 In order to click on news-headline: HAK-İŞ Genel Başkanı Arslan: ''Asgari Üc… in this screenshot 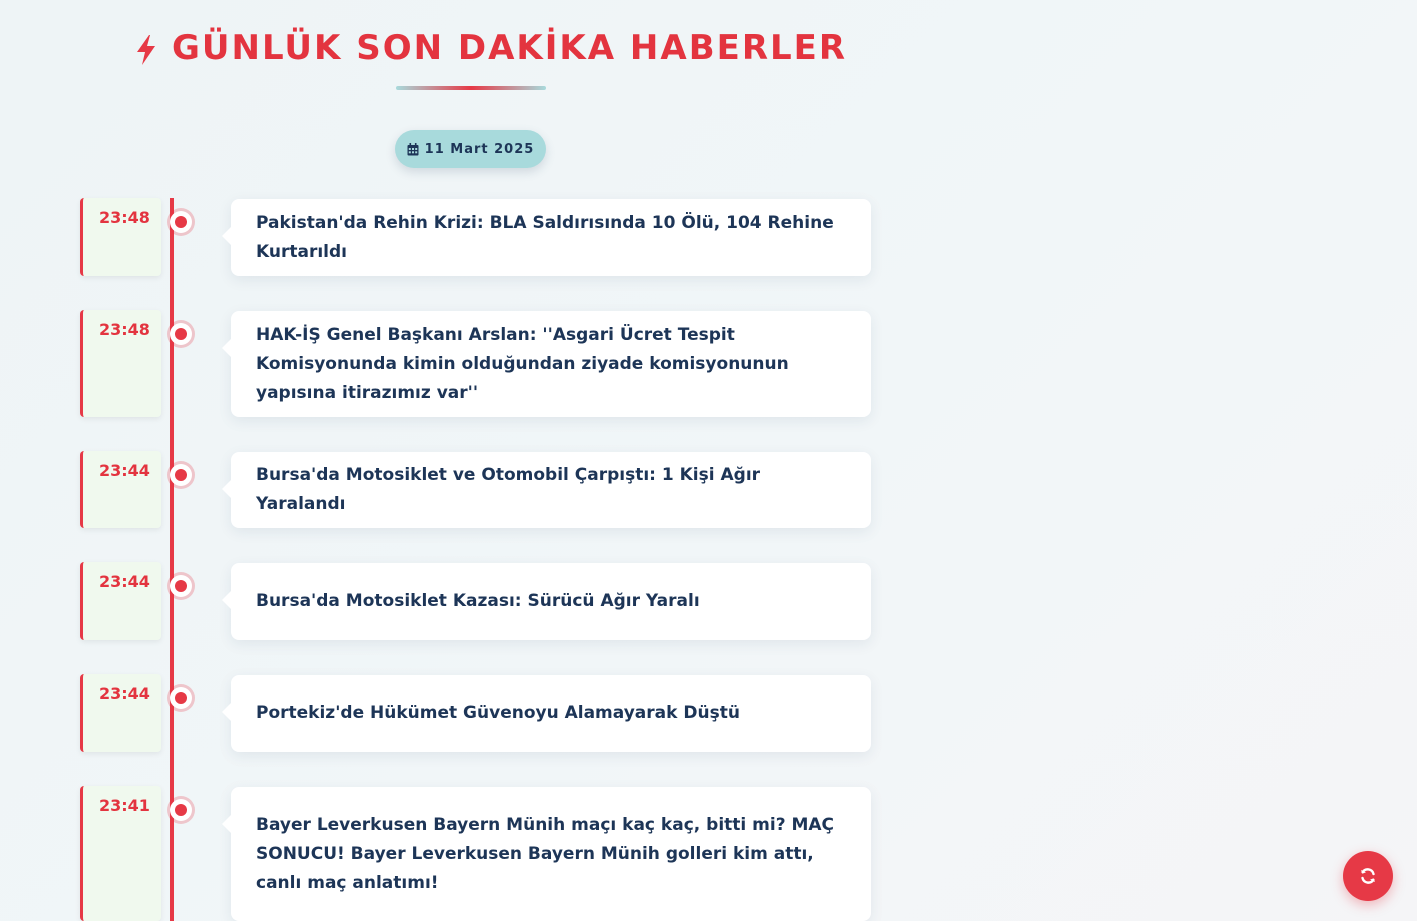, I will do `click(551, 364)`.